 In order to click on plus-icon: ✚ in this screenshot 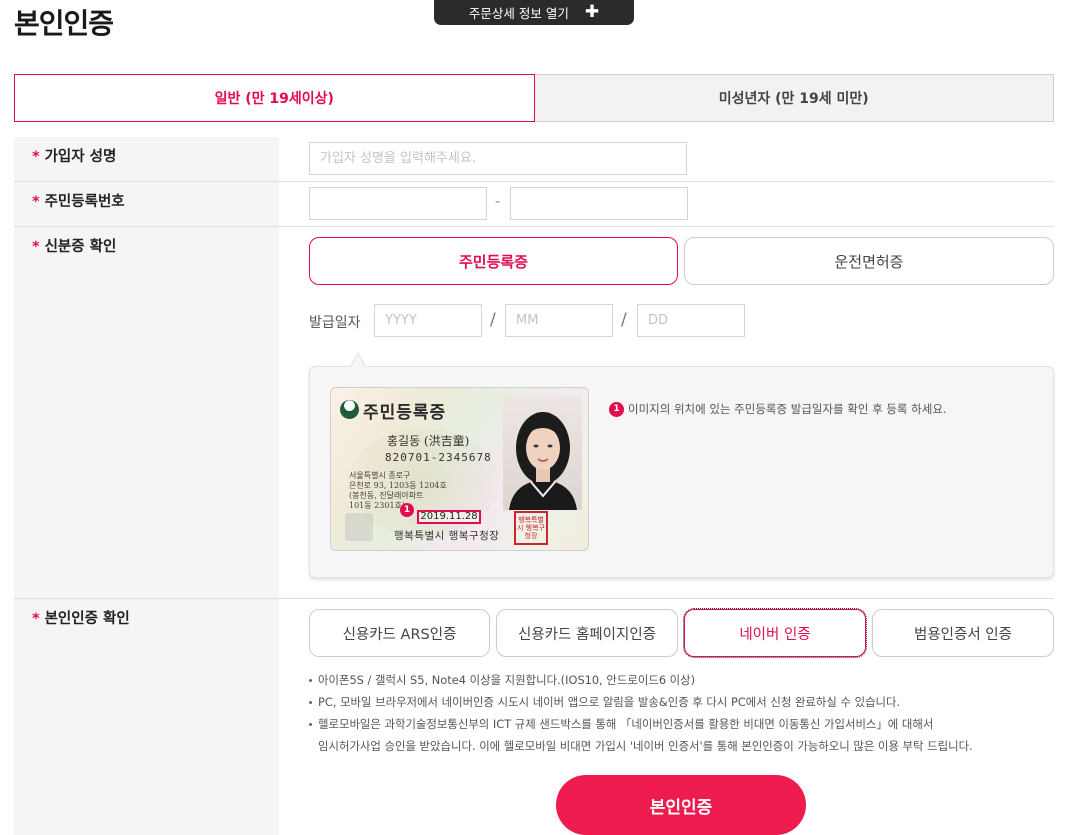, I will do `click(592, 12)`.